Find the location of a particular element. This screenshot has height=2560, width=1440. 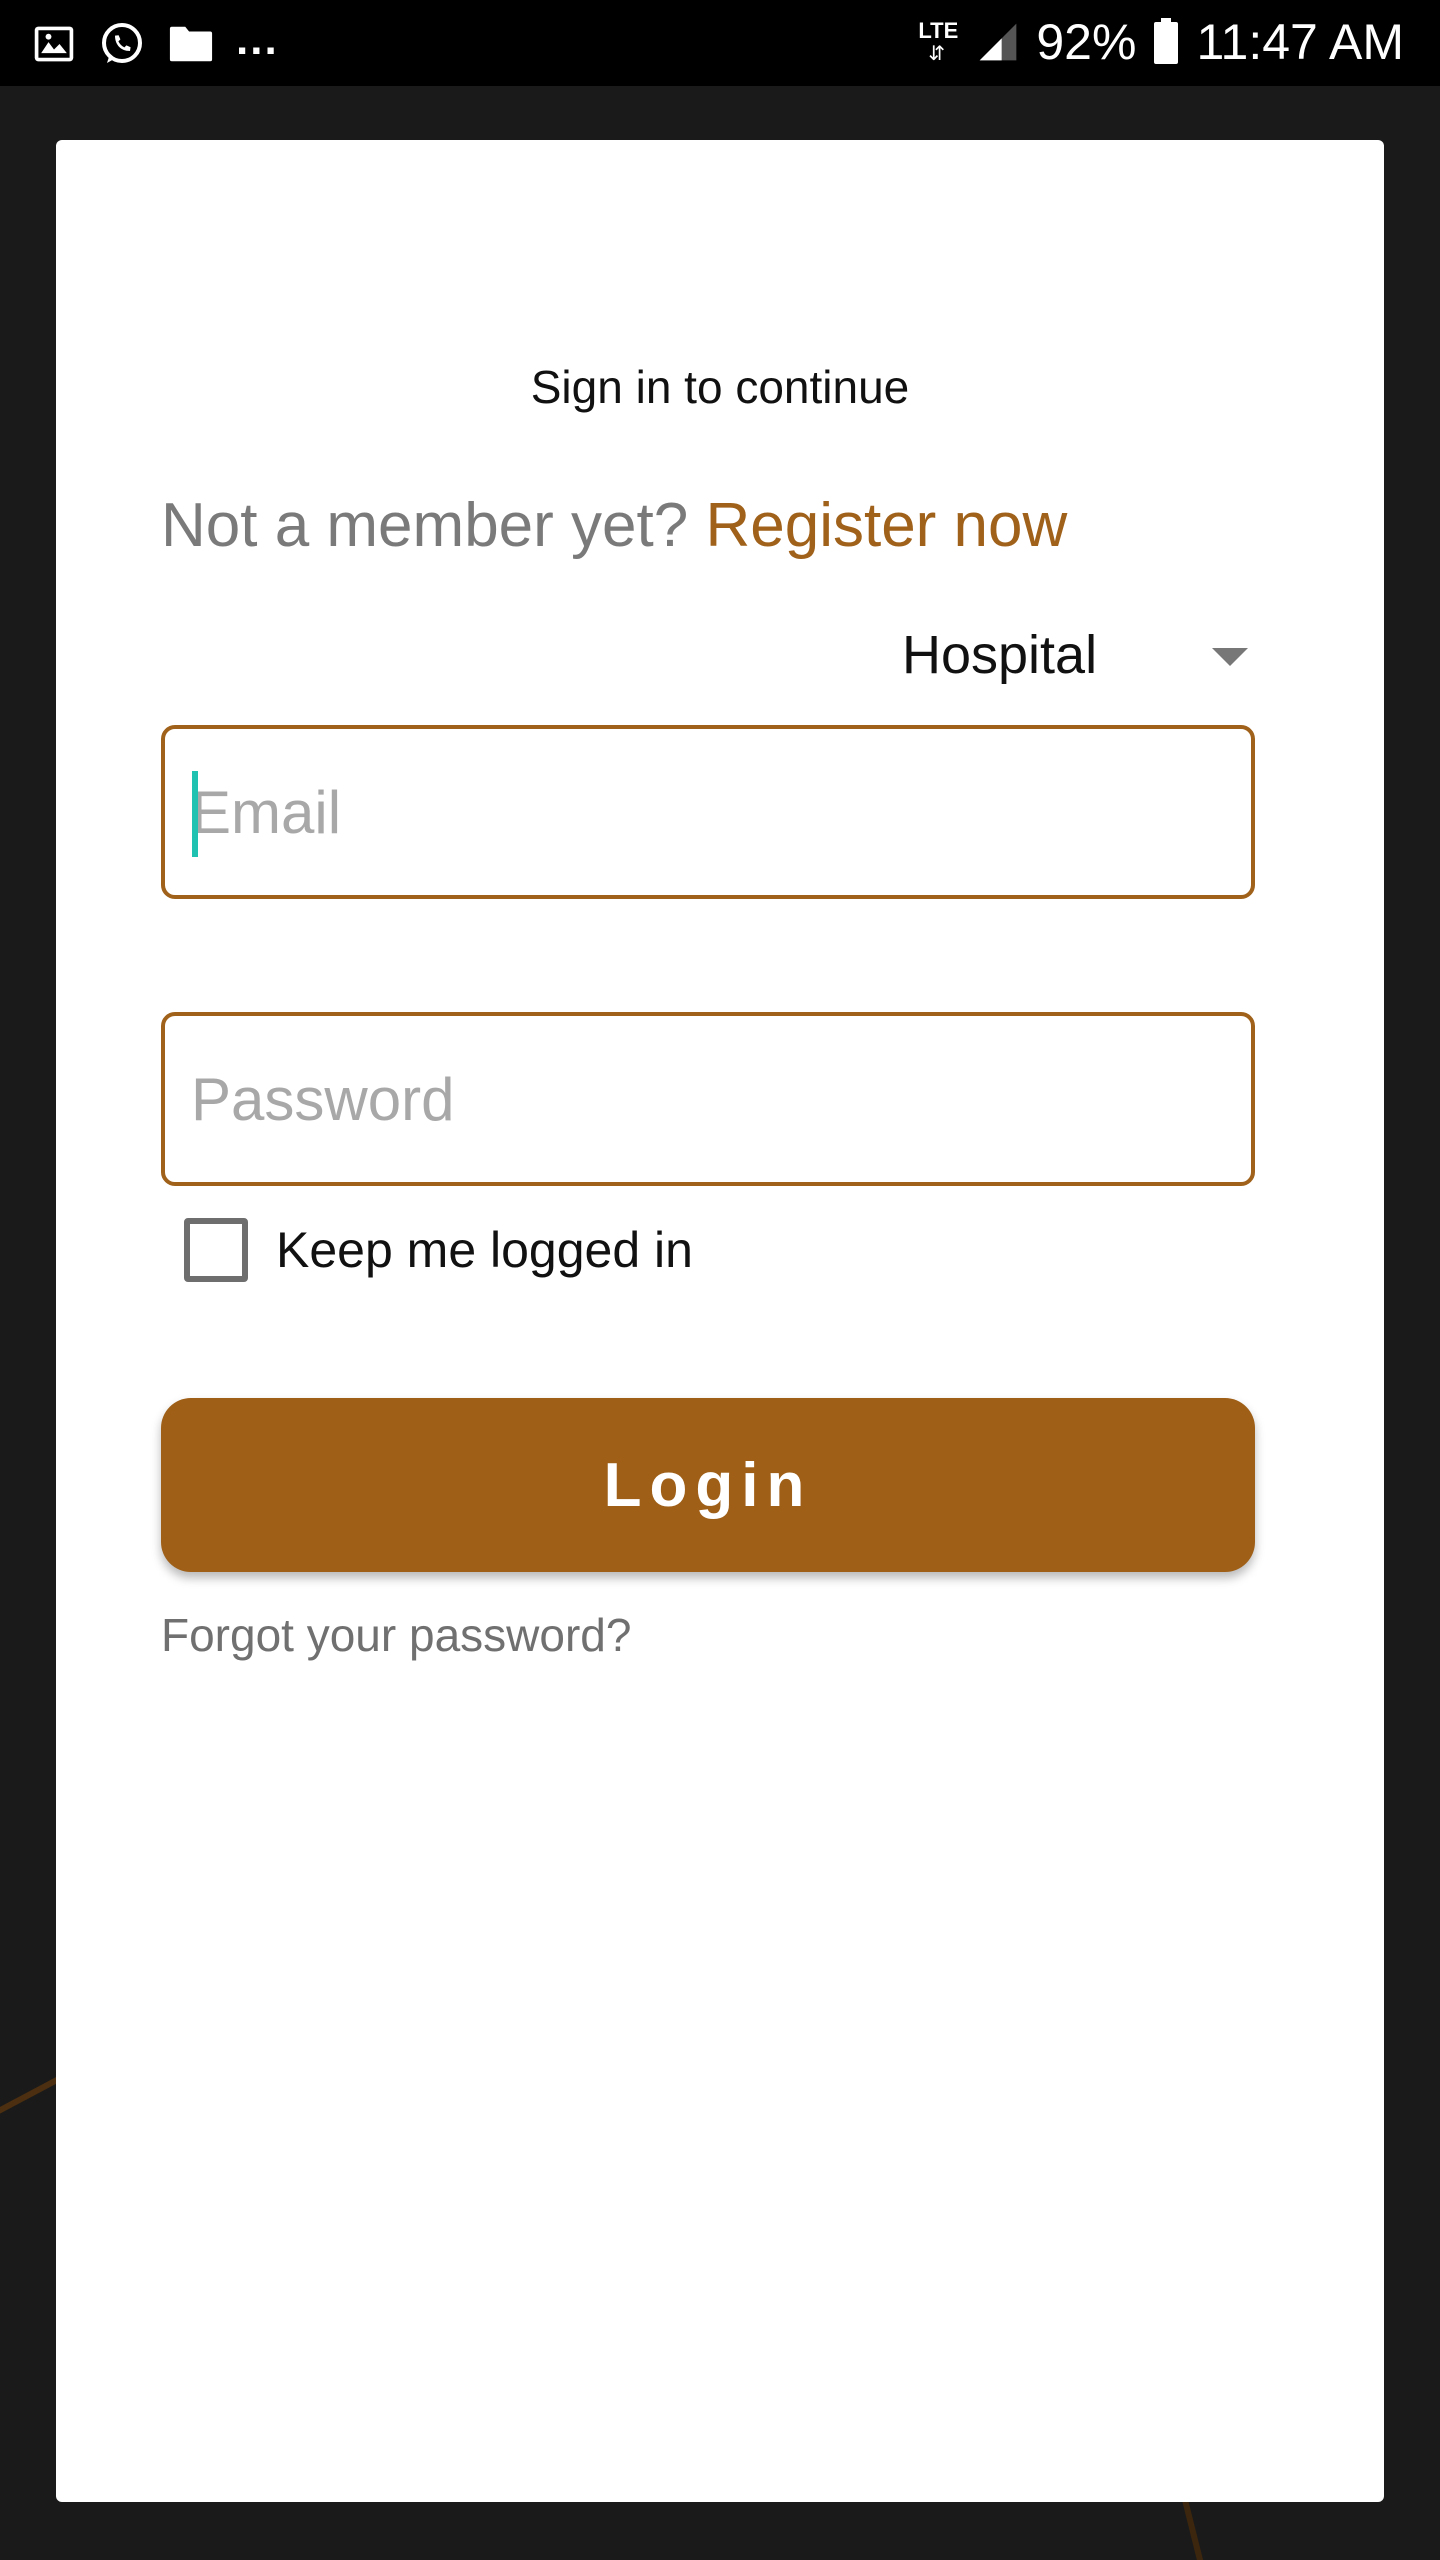

signal-icon is located at coordinates (998, 42).